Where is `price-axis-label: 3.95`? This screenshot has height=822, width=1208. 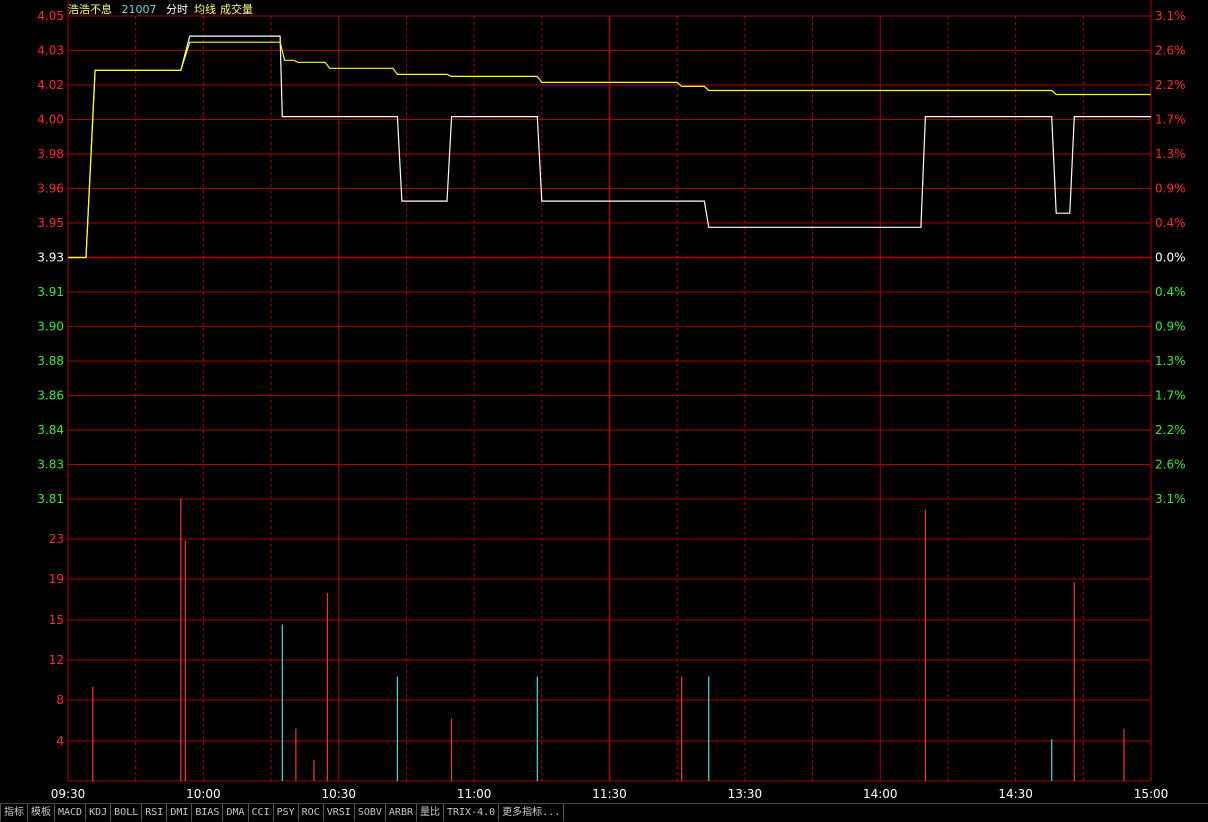 price-axis-label: 3.95 is located at coordinates (50, 223).